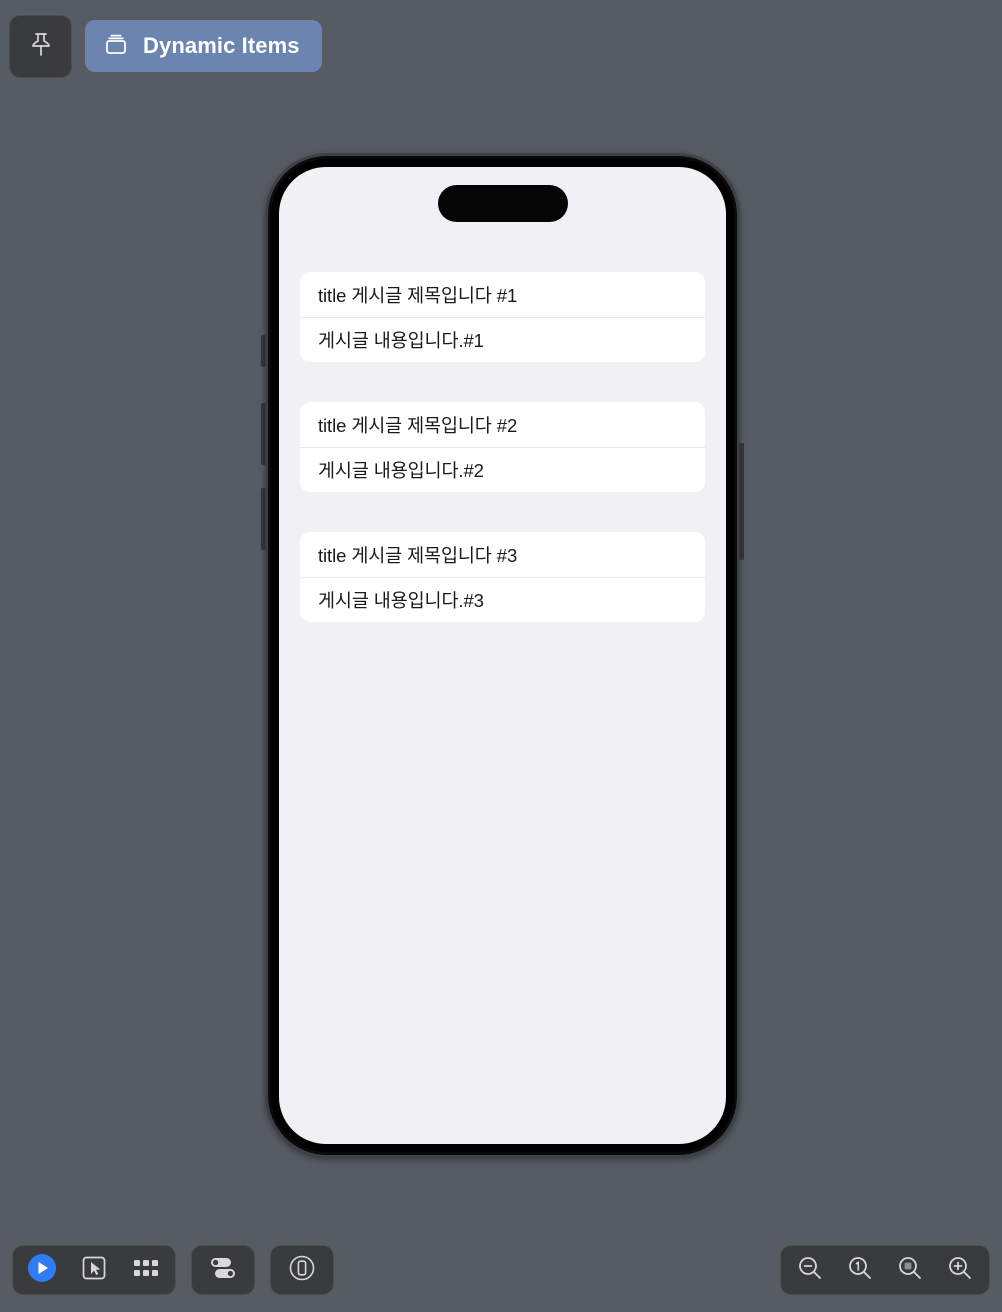  I want to click on device-frame-icon, so click(302, 1270).